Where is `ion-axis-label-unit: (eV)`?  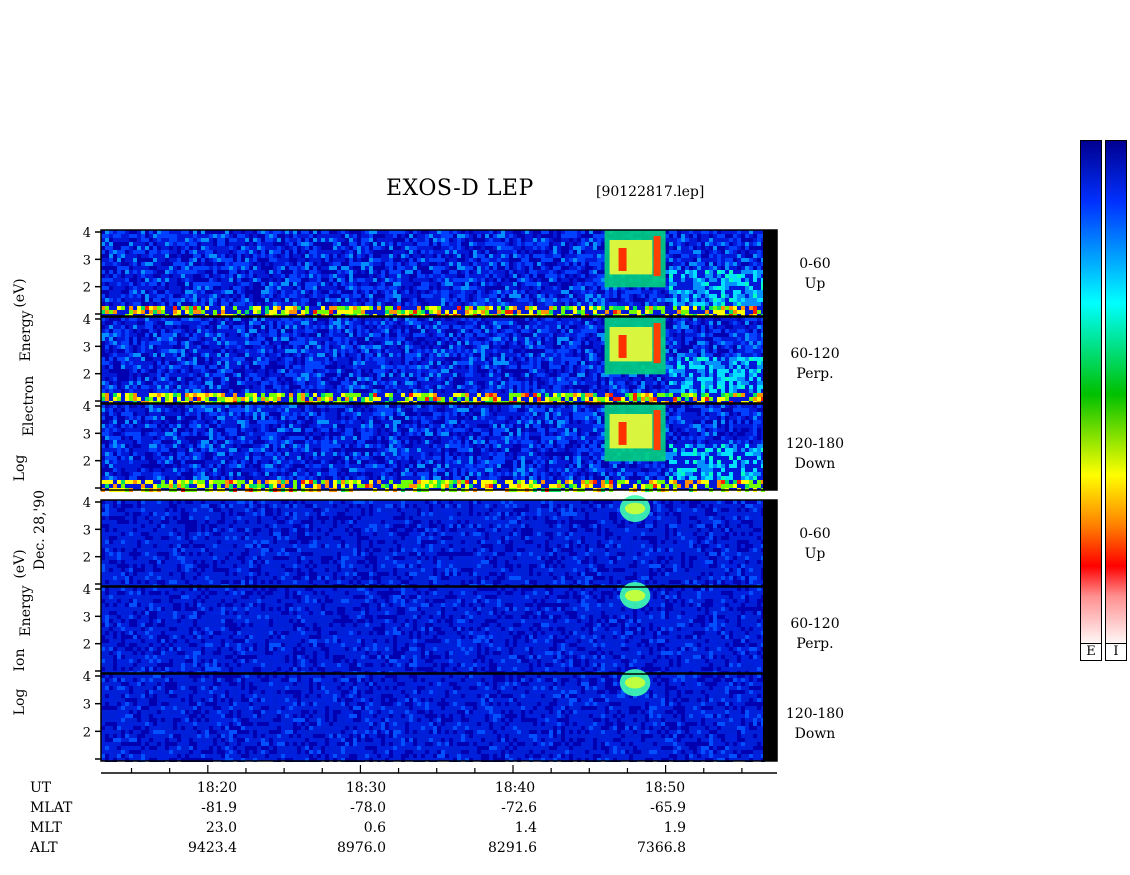
ion-axis-label-unit: (eV) is located at coordinates (20, 564).